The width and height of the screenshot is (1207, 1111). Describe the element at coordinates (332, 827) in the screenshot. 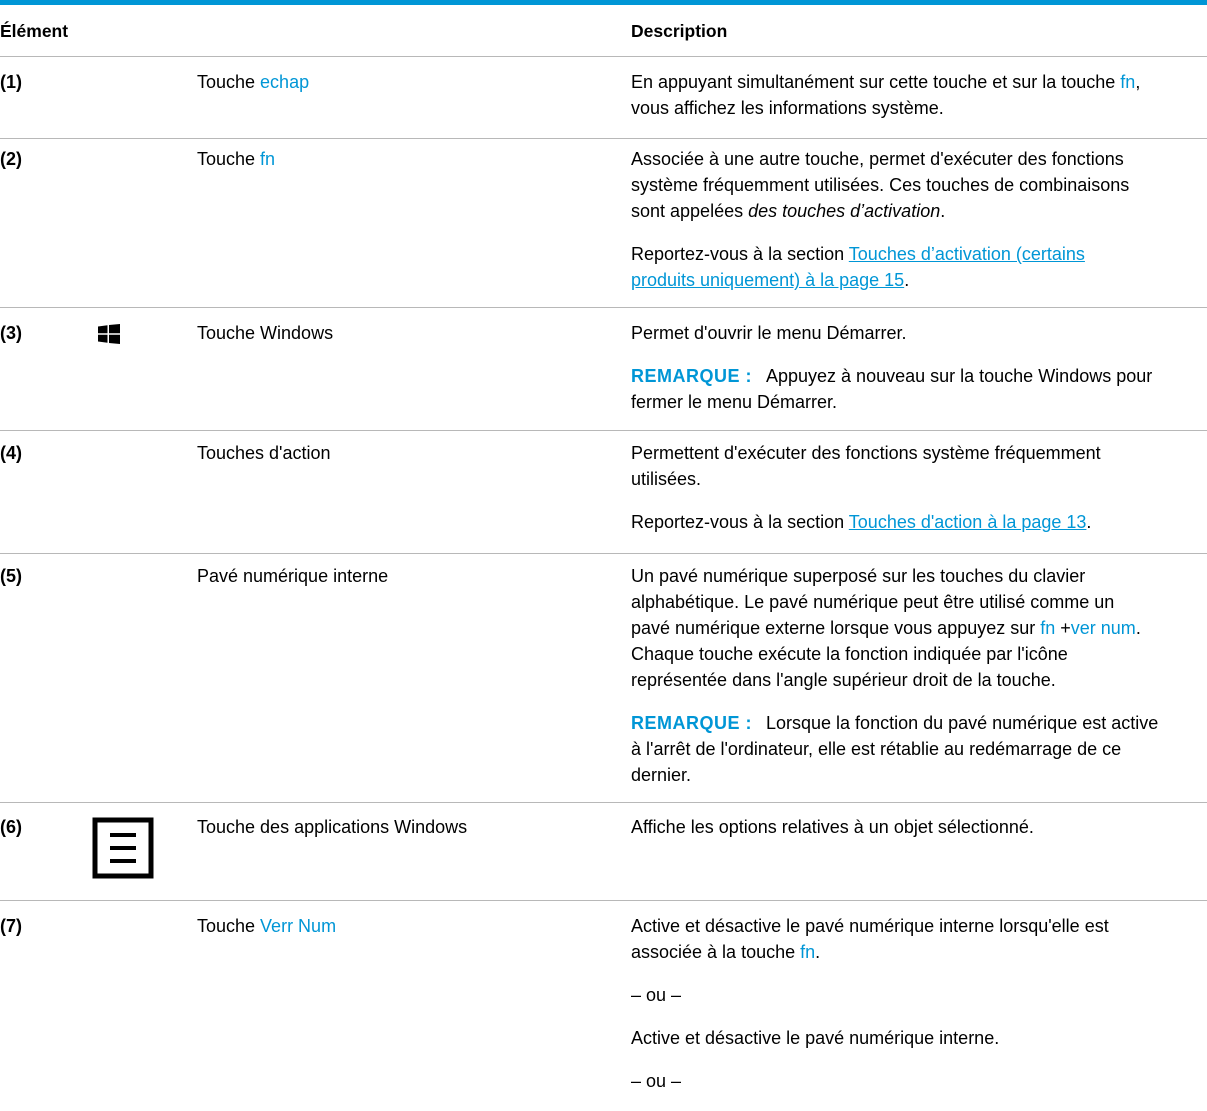

I see `element-name: Touche des applications Windows` at that location.